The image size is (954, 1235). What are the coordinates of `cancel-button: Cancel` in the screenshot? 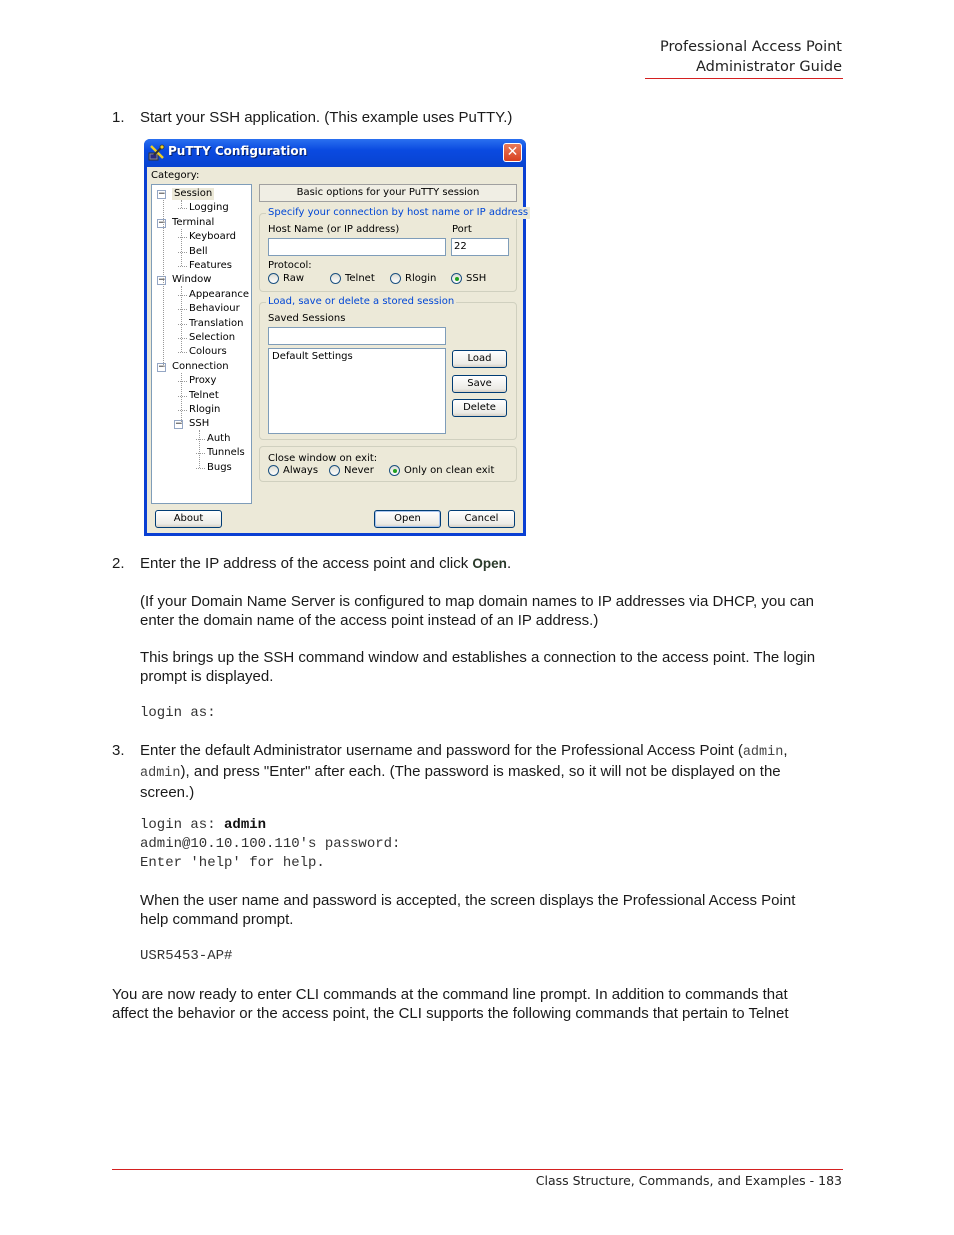 It's located at (481, 519).